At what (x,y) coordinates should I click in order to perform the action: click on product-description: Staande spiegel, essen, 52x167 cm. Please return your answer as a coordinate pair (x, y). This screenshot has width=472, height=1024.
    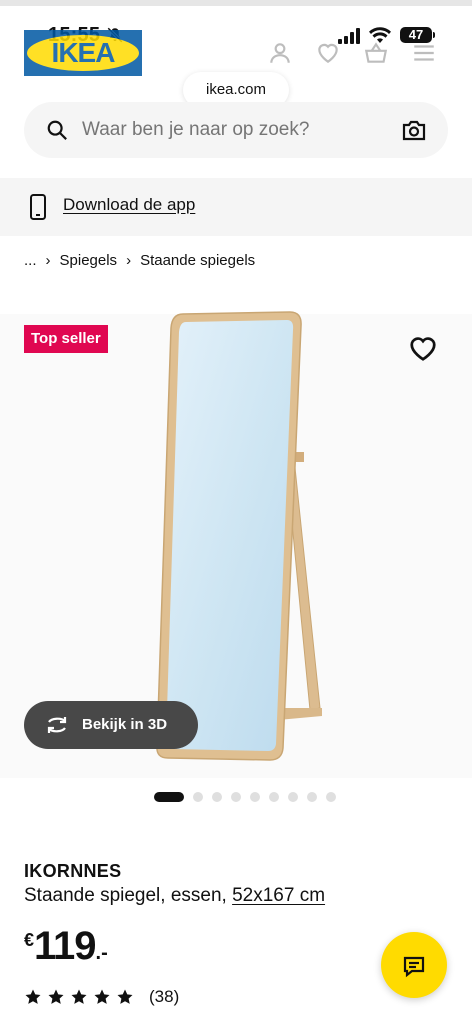
    Looking at the image, I should click on (174, 896).